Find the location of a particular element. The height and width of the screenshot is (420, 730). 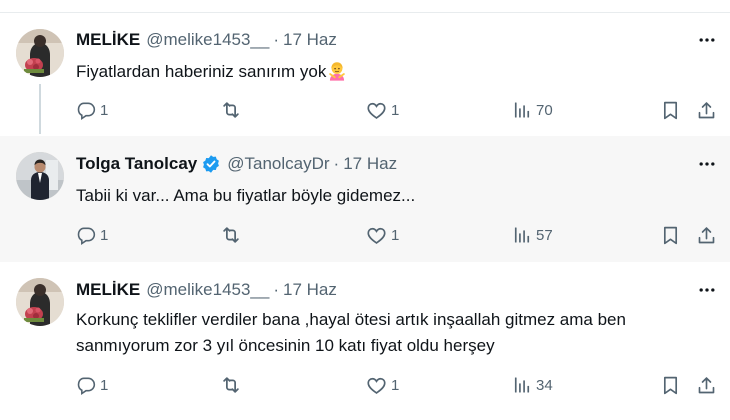

woman-gesturing-icon is located at coordinates (337, 71).